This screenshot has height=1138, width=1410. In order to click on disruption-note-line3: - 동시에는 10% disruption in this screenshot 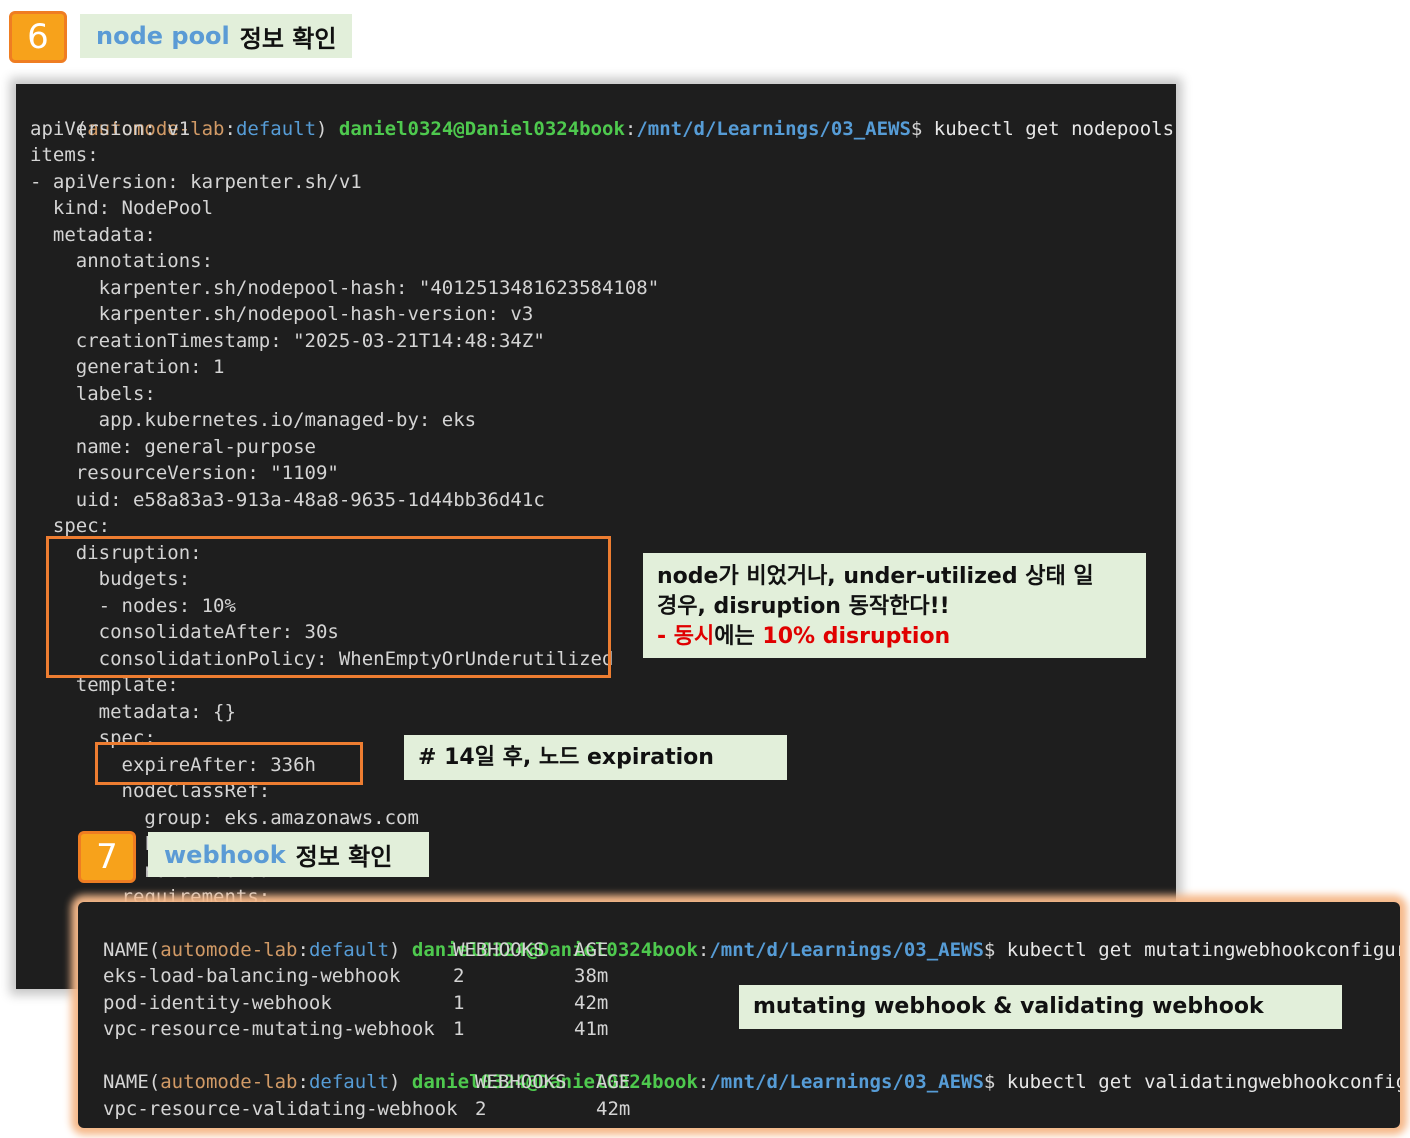, I will do `click(894, 637)`.